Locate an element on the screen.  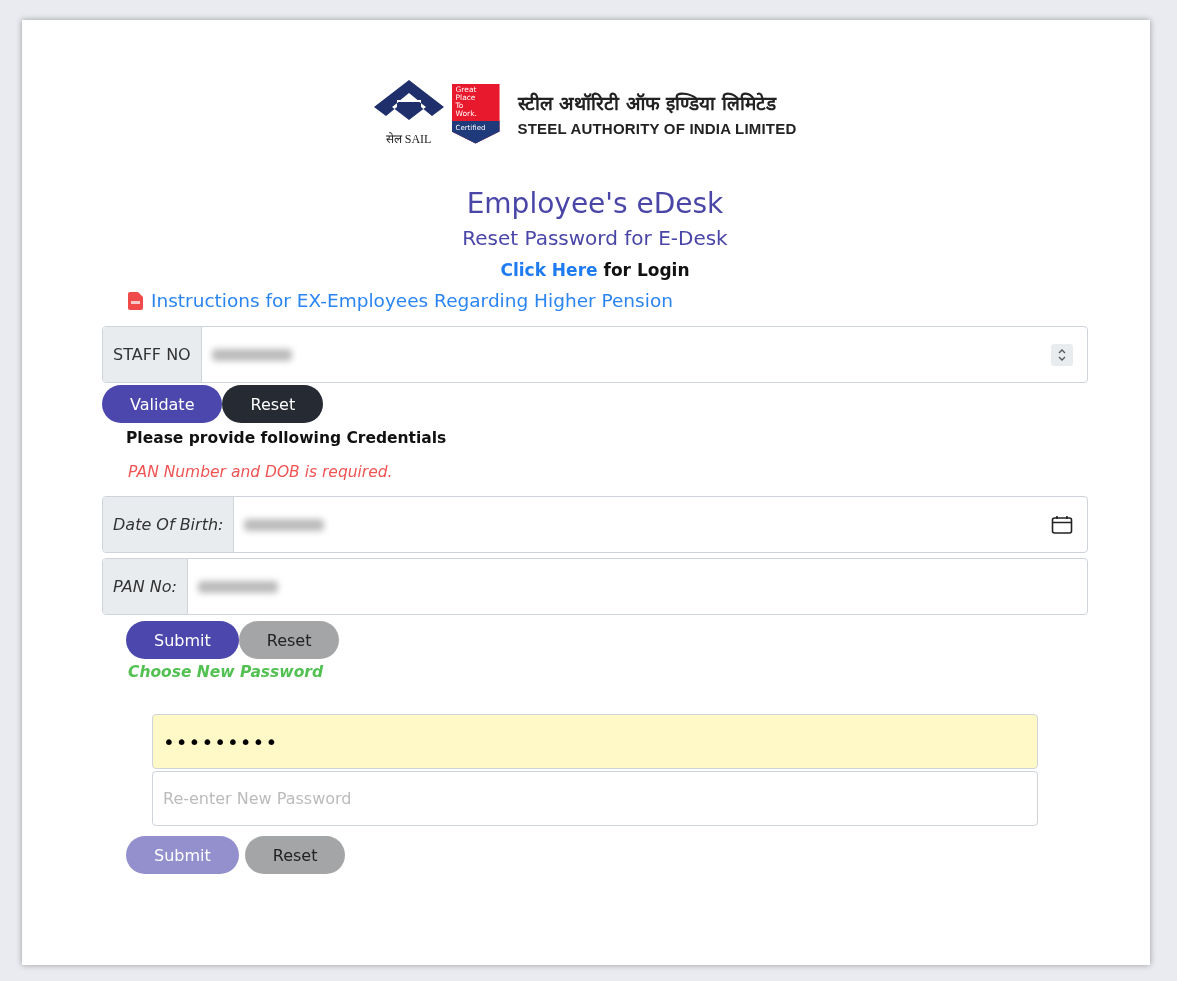
text-field: PAN No: is located at coordinates (595, 586).